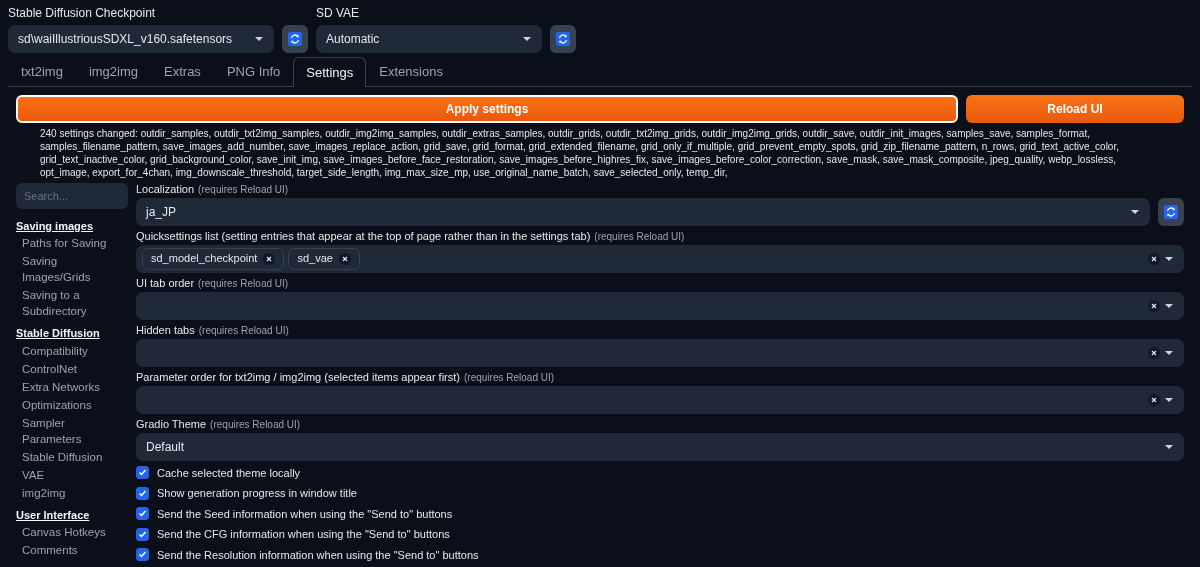 The width and height of the screenshot is (1200, 567). What do you see at coordinates (303, 534) in the screenshot?
I see `checkbox-label: Send the CFG information when using the "Send to" buttons` at bounding box center [303, 534].